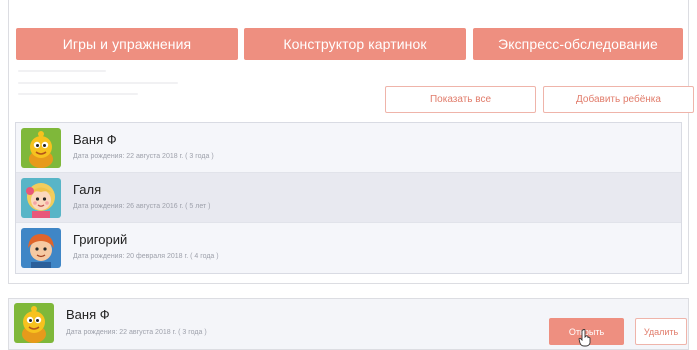  I want to click on show-all-button: Показать все, so click(460, 99).